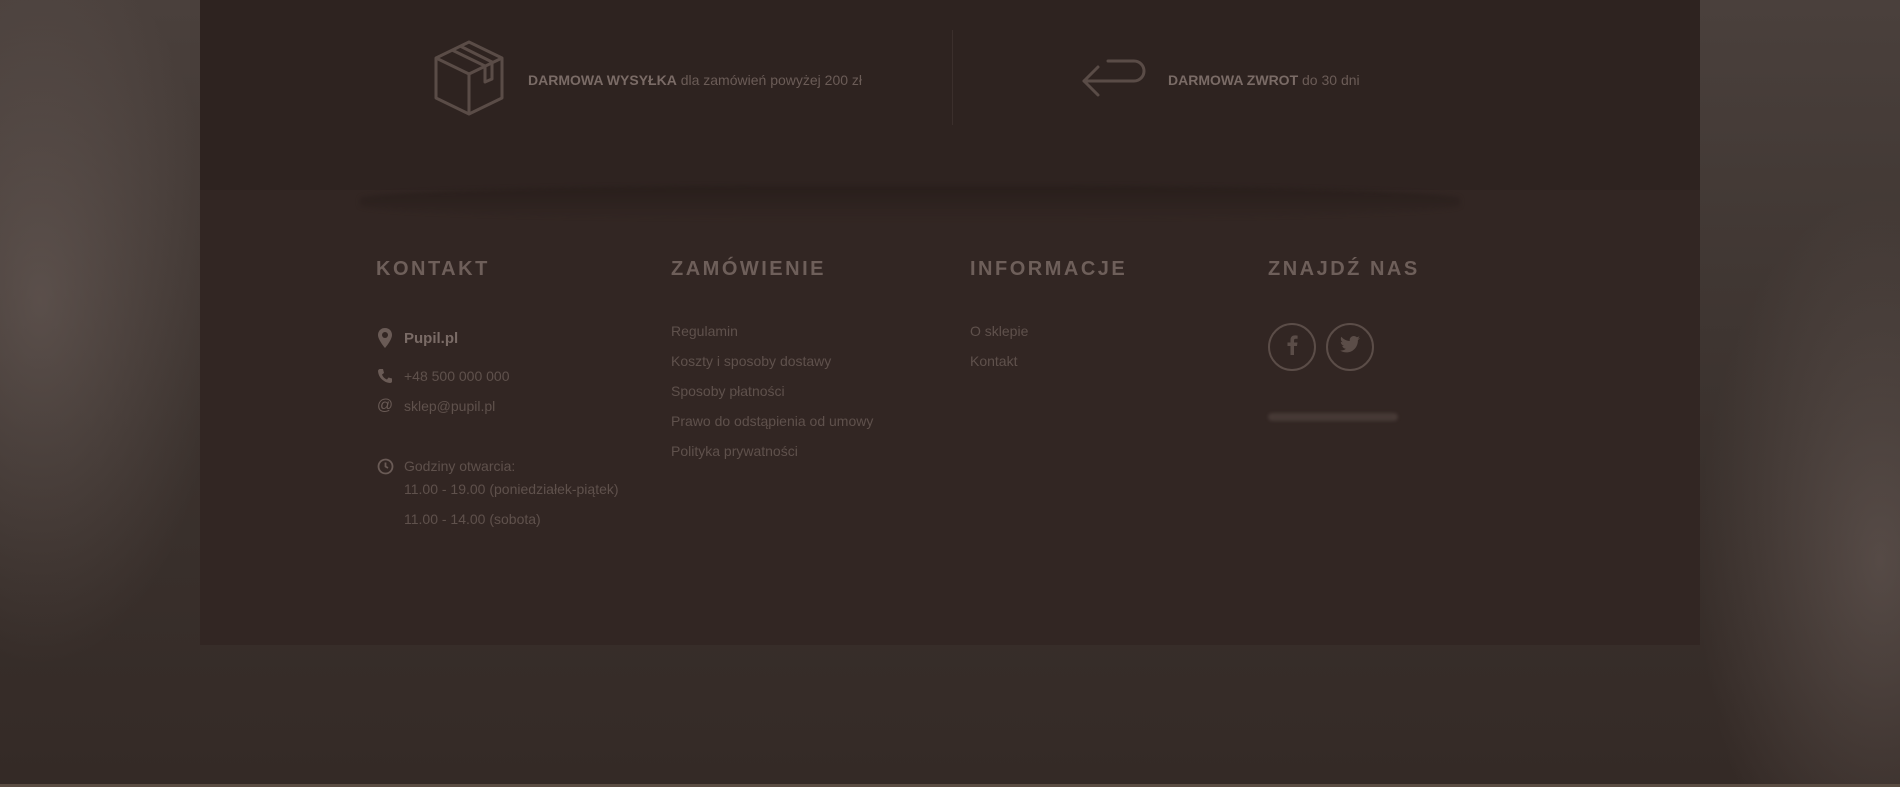  I want to click on facebook-icon, so click(1292, 347).